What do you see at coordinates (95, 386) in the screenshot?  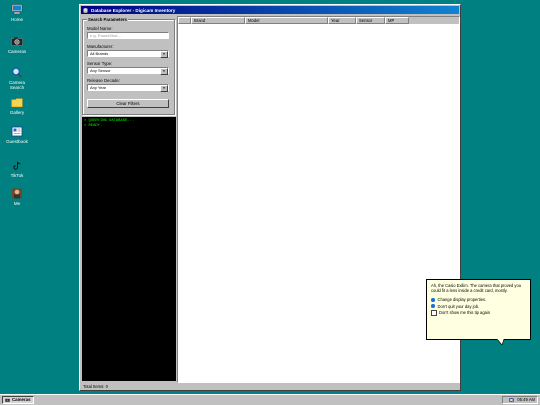 I see `status-bar: Total Items: 0` at bounding box center [95, 386].